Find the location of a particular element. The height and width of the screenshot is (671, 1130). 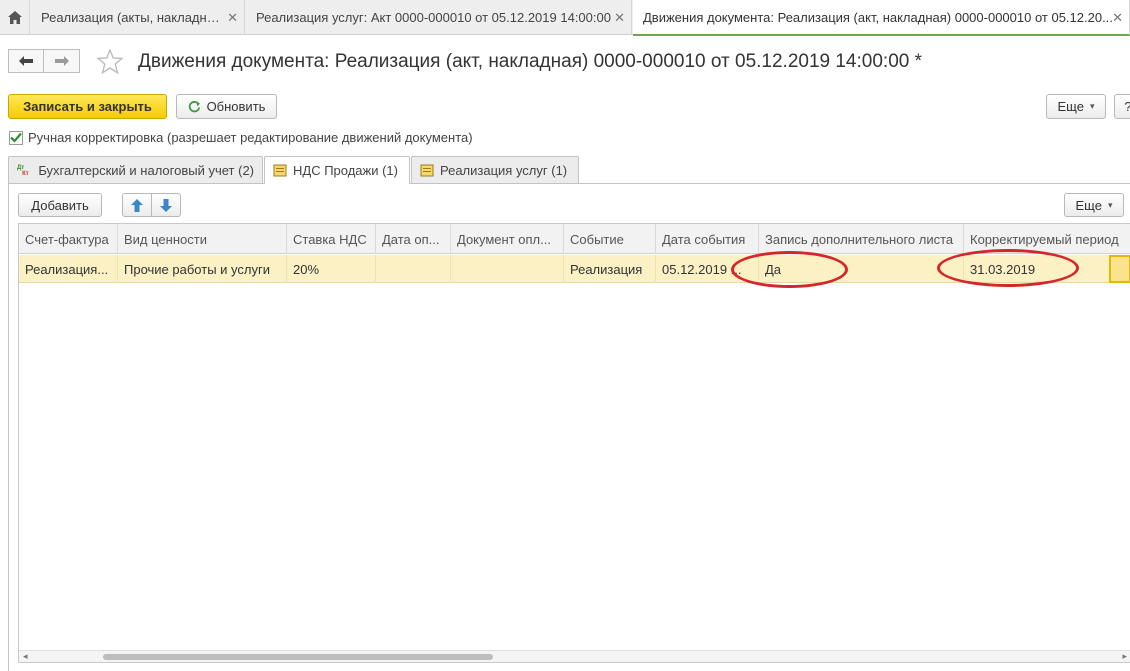

refresh-label: Обновить is located at coordinates (236, 106).